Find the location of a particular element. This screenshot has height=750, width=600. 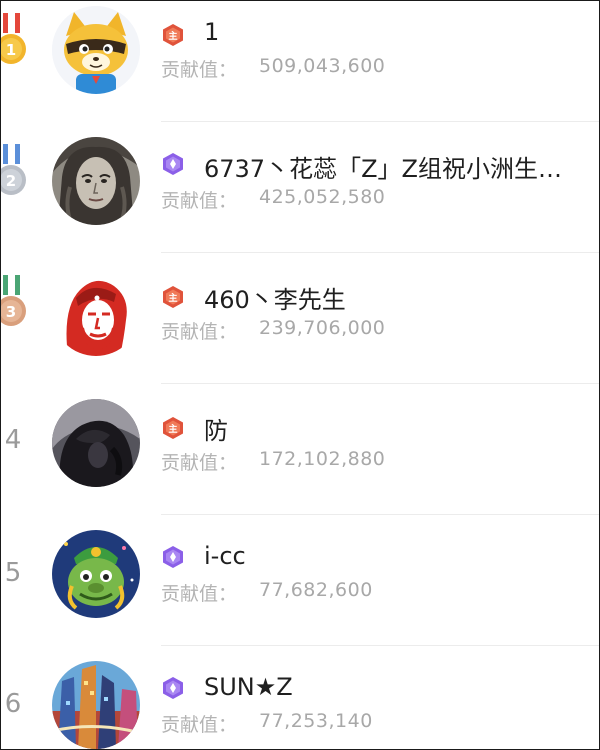

svg-text: 3 is located at coordinates (11, 312).